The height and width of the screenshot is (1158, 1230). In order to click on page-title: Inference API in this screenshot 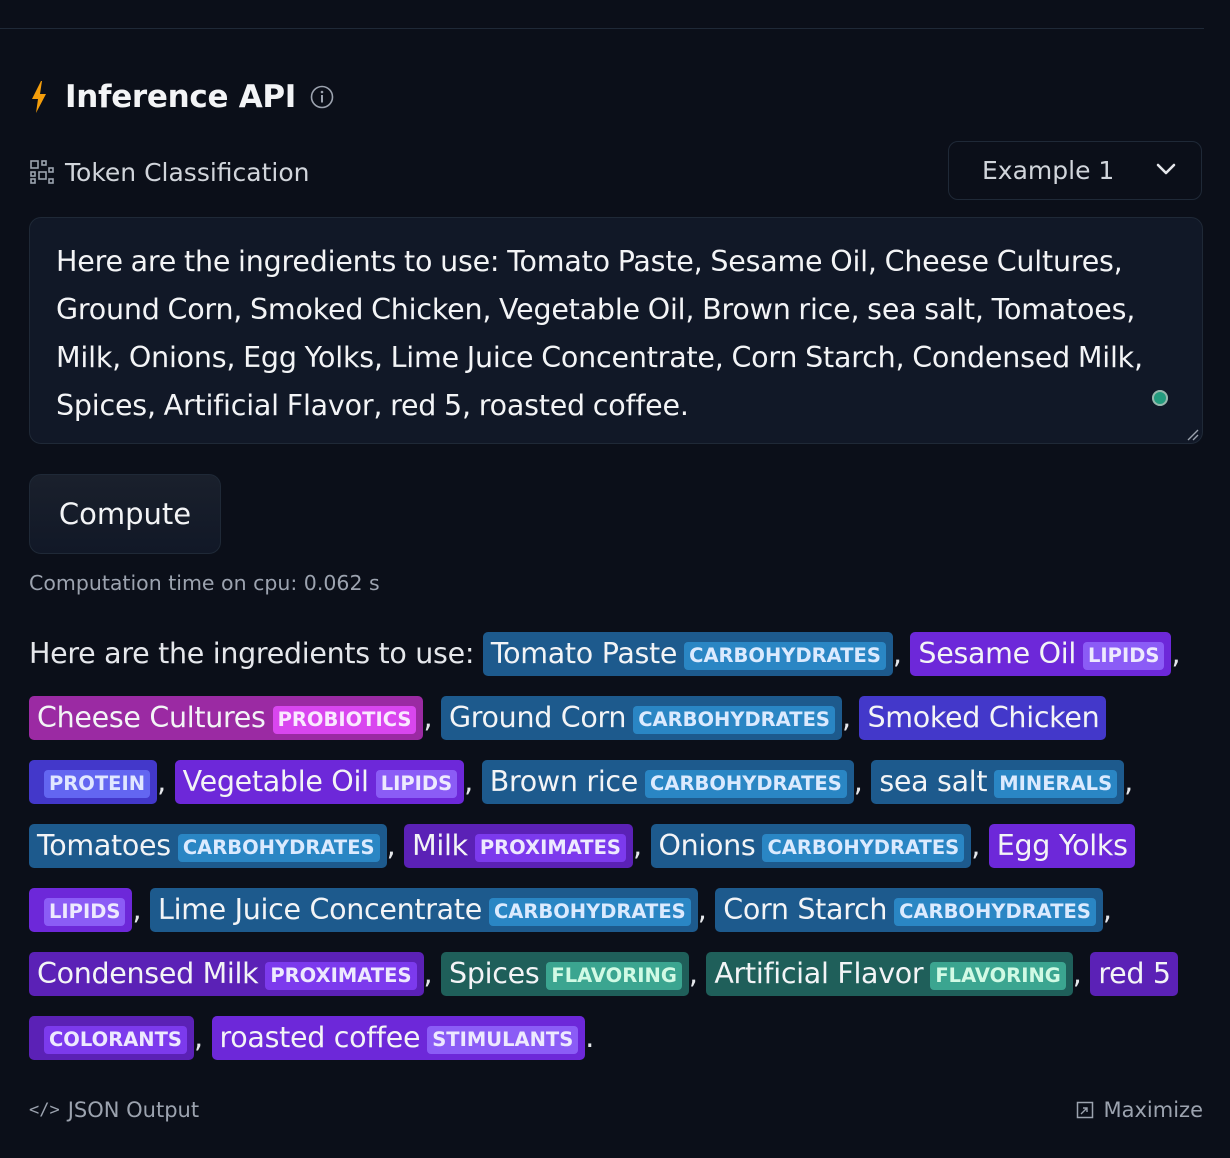, I will do `click(181, 97)`.